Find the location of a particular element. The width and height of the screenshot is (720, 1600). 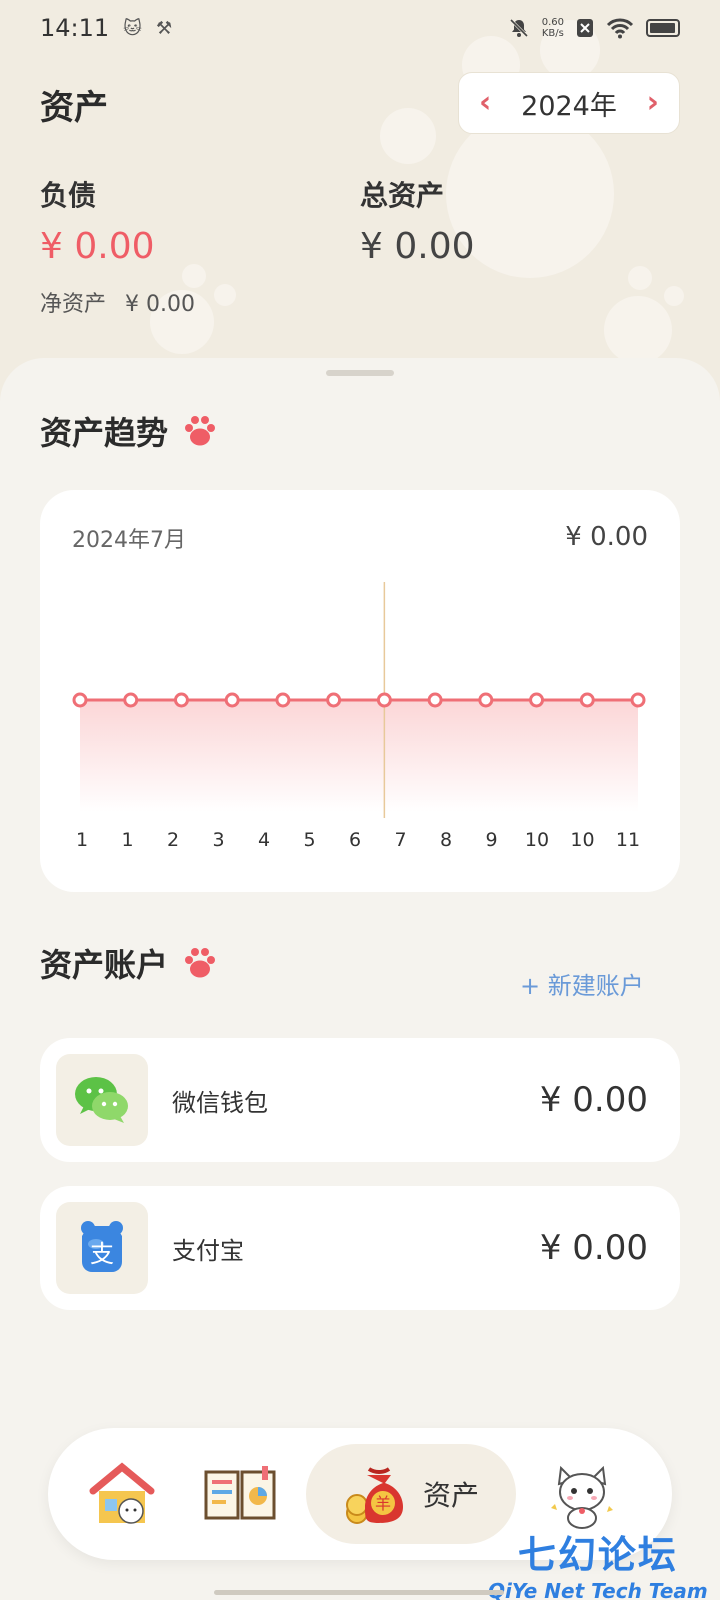

x-tick-label: 7 is located at coordinates (400, 840).